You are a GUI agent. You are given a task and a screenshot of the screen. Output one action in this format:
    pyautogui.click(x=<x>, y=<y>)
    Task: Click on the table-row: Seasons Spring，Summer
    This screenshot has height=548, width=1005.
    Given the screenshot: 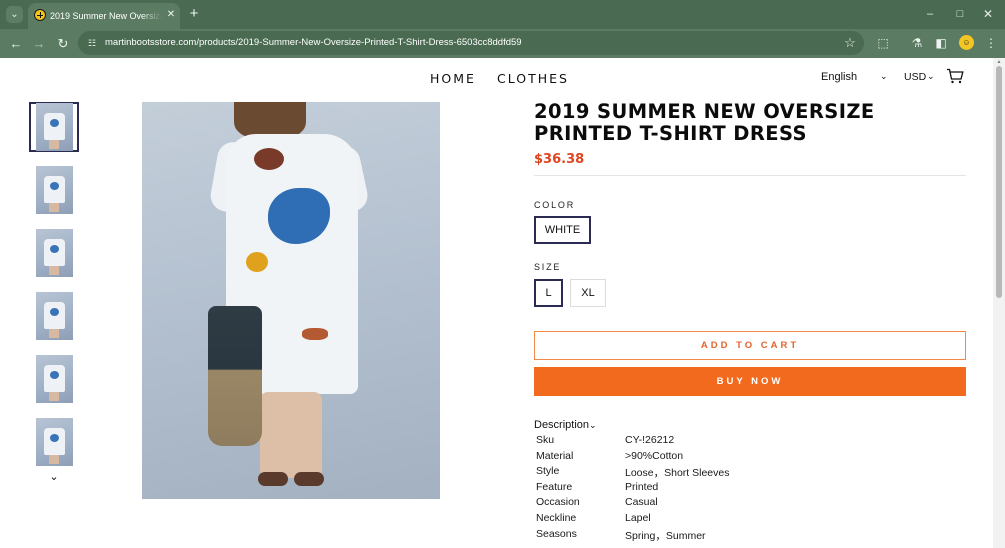 What is the action you would take?
    pyautogui.click(x=686, y=536)
    